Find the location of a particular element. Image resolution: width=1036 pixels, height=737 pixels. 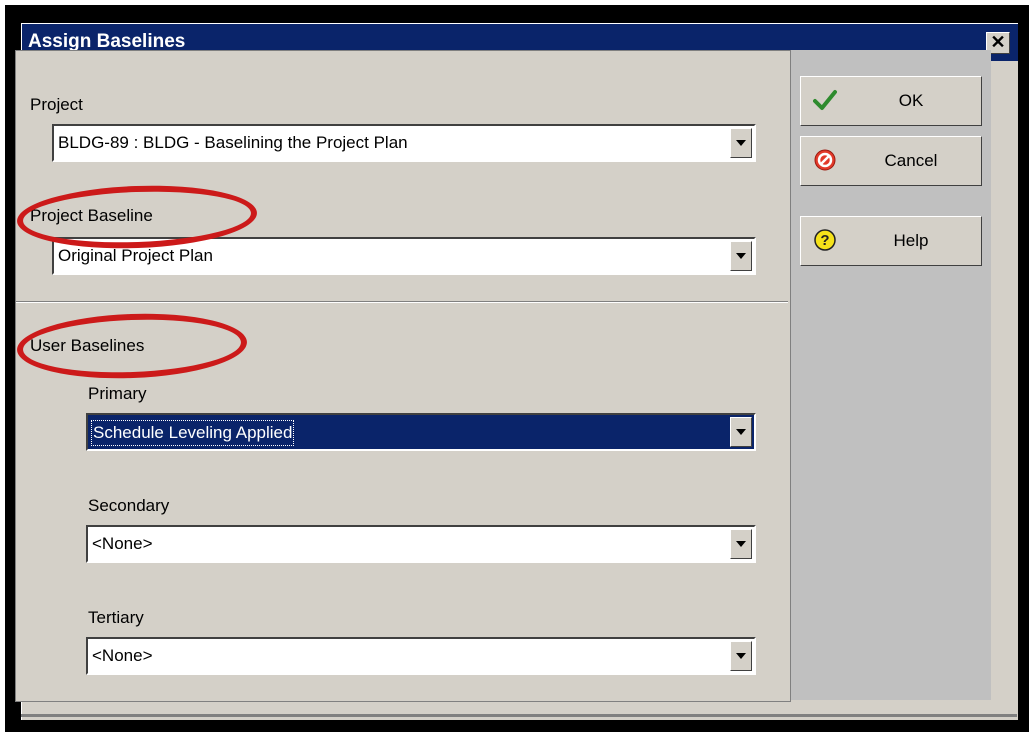

project-dropdown-button is located at coordinates (741, 143).